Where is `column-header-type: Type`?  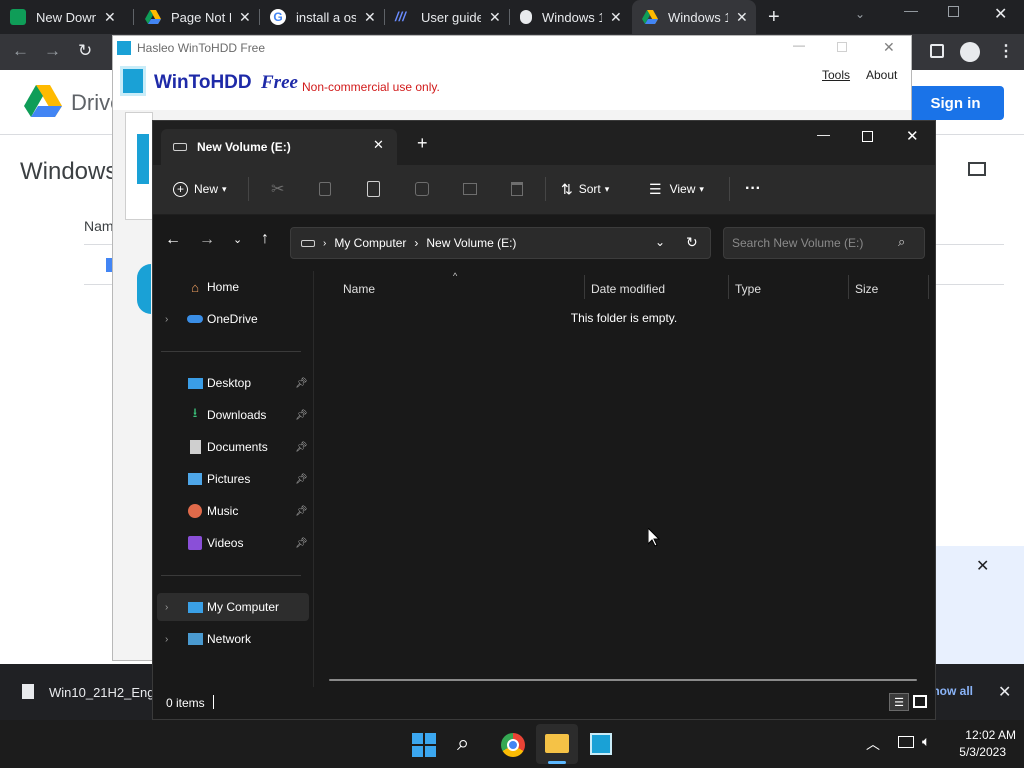 column-header-type: Type is located at coordinates (748, 289).